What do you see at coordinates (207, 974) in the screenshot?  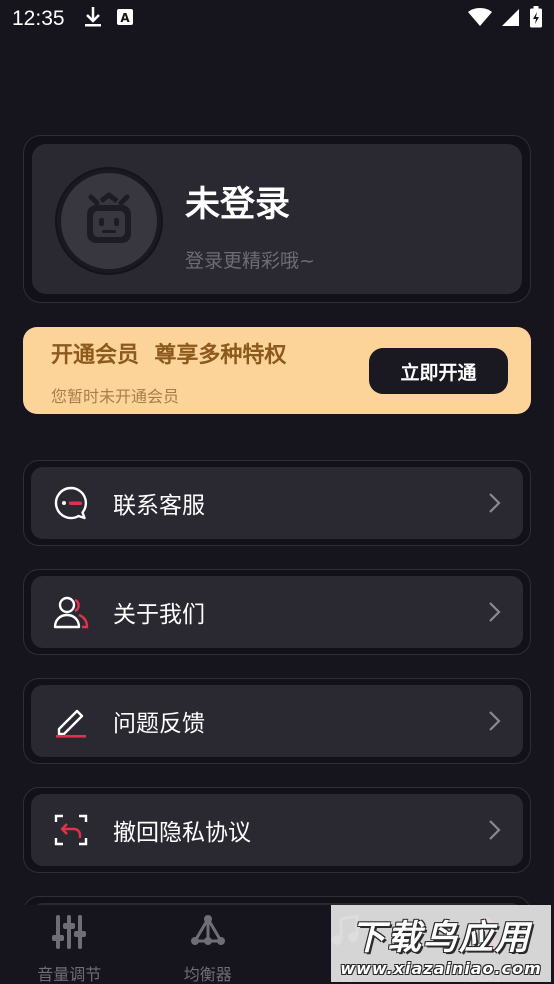 I see `tab-label: 均衡器` at bounding box center [207, 974].